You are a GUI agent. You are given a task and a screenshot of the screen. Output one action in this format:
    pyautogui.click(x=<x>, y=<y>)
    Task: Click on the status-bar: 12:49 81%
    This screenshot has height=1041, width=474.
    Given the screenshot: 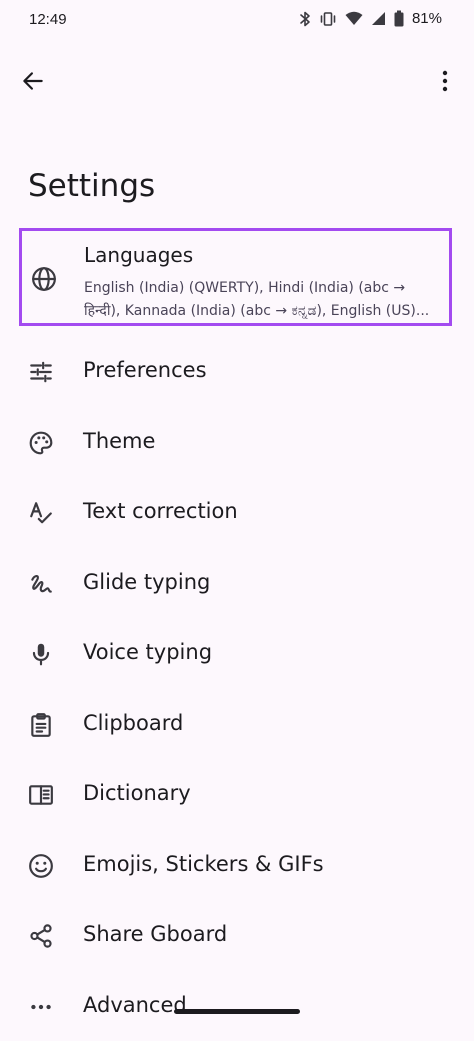 What is the action you would take?
    pyautogui.click(x=237, y=22)
    